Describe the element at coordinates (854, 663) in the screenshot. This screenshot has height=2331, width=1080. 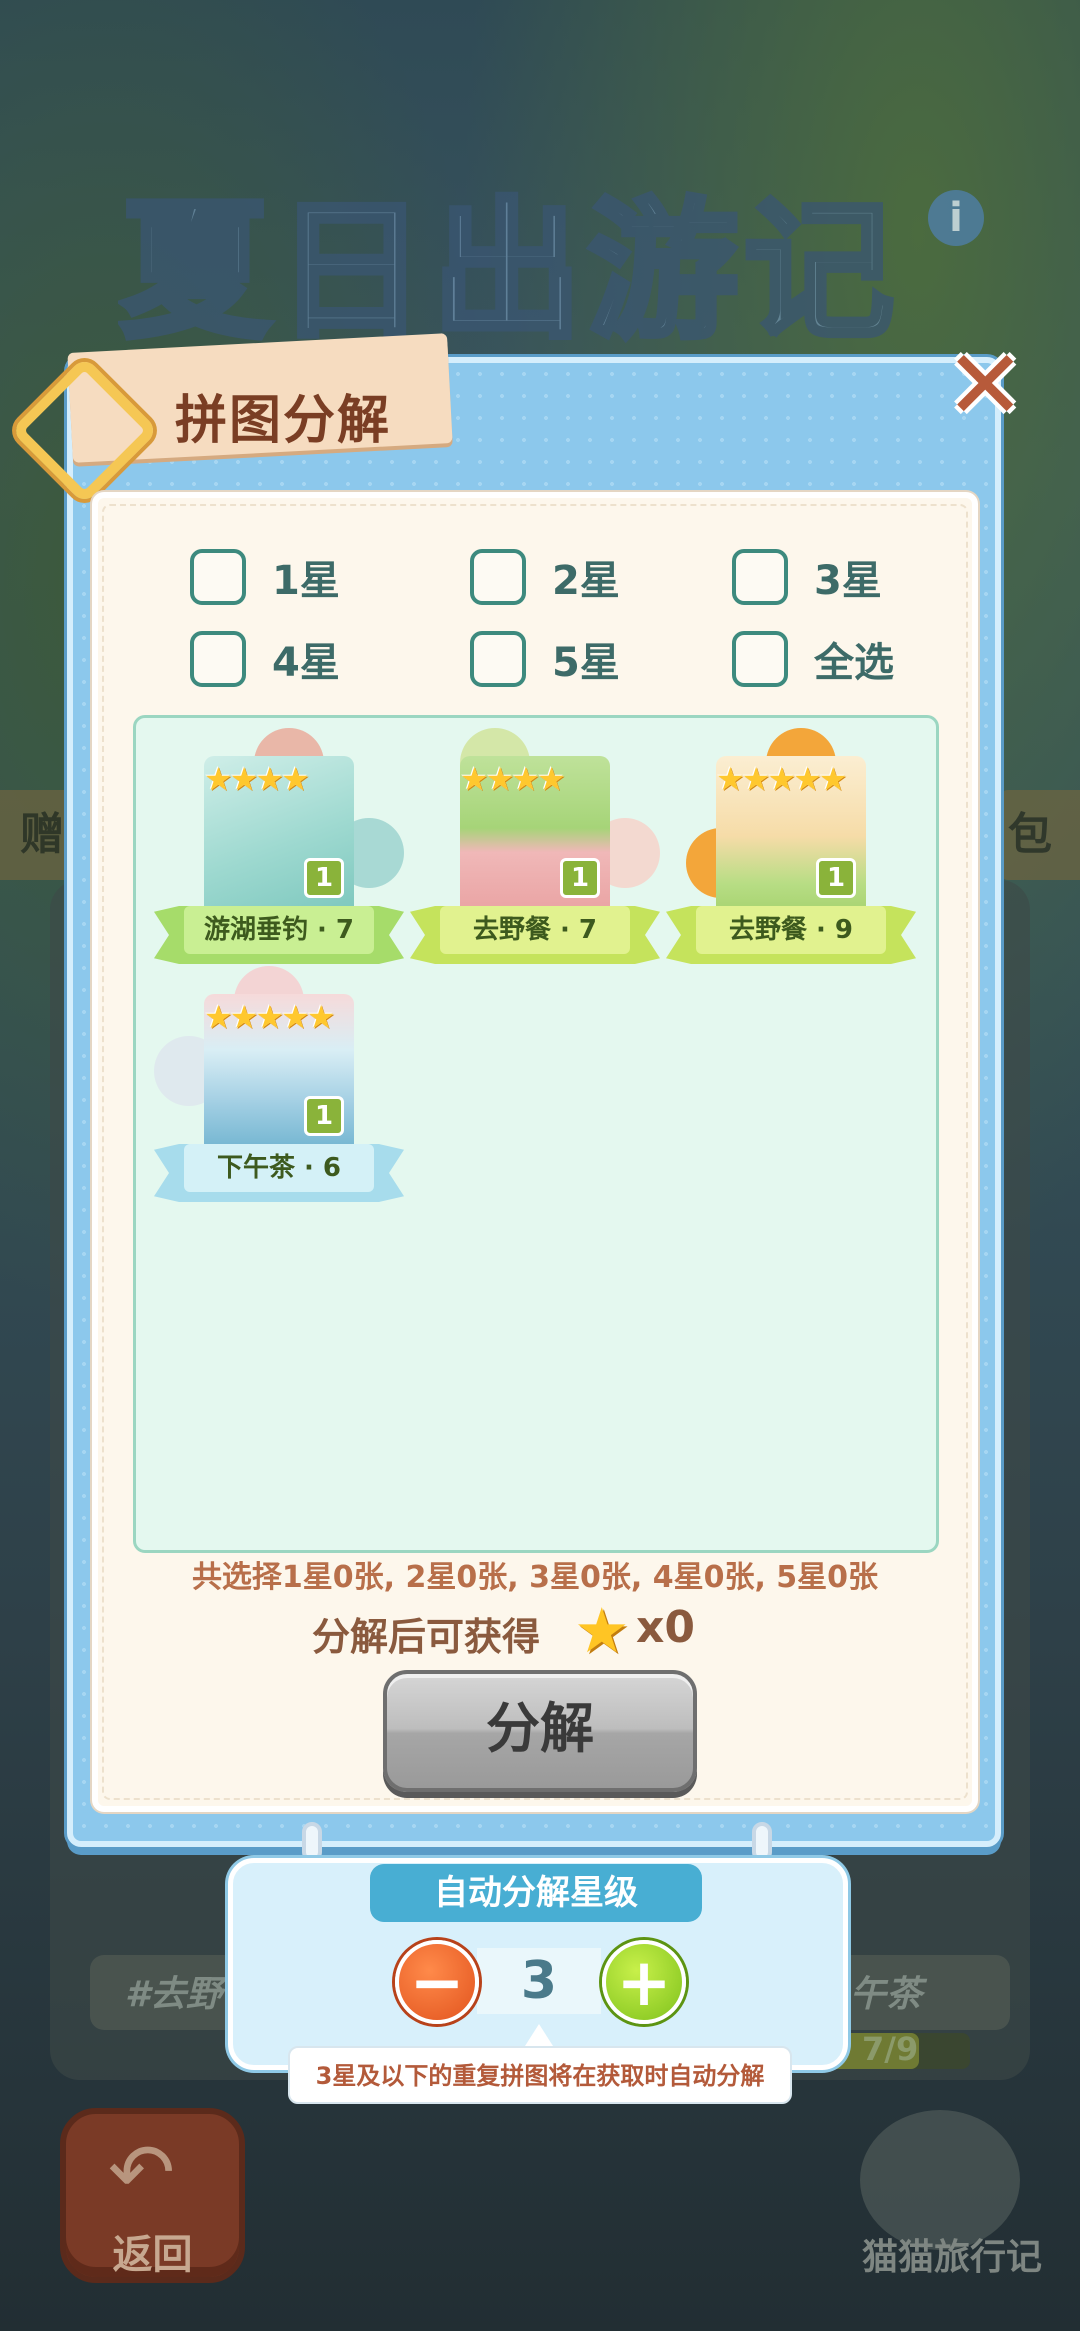
I see `checkbox-label: 全选` at that location.